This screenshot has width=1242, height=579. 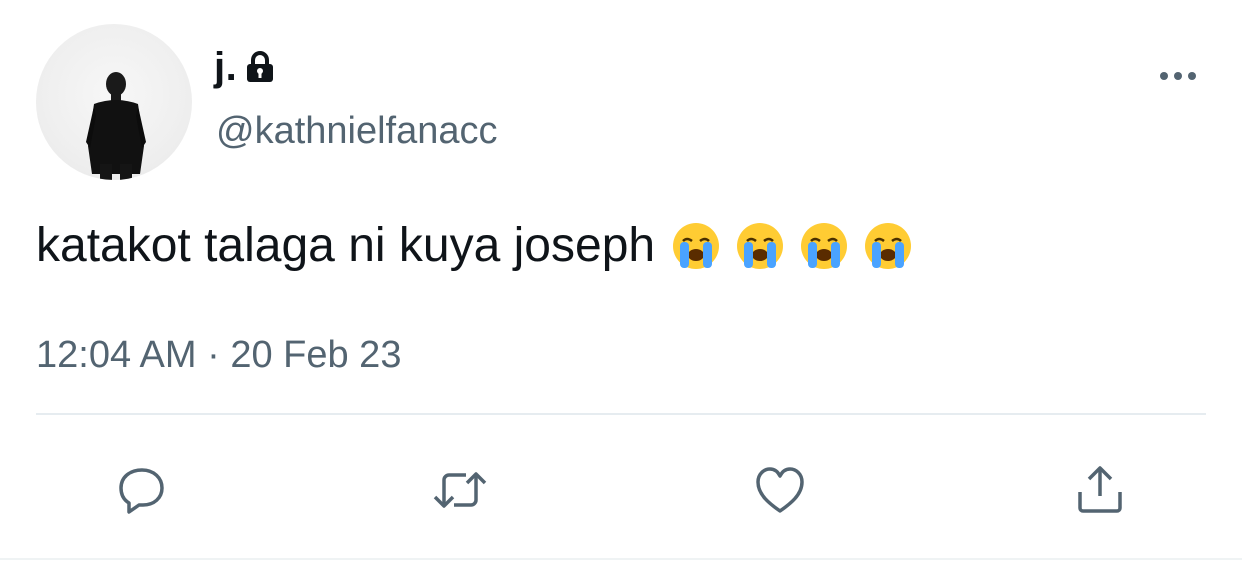 What do you see at coordinates (621, 490) in the screenshot?
I see `action-bar` at bounding box center [621, 490].